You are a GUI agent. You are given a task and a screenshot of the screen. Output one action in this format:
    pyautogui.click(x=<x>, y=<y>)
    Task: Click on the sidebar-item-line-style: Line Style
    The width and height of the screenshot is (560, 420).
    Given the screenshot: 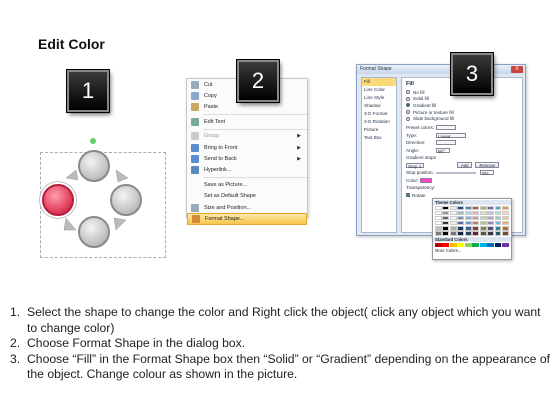 What is the action you would take?
    pyautogui.click(x=379, y=98)
    